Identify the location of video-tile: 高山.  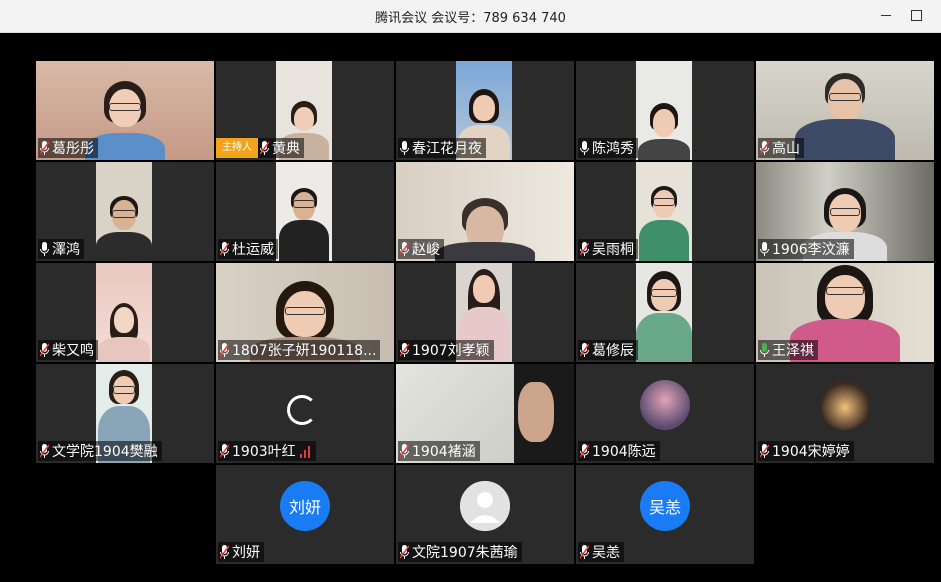
(845, 110).